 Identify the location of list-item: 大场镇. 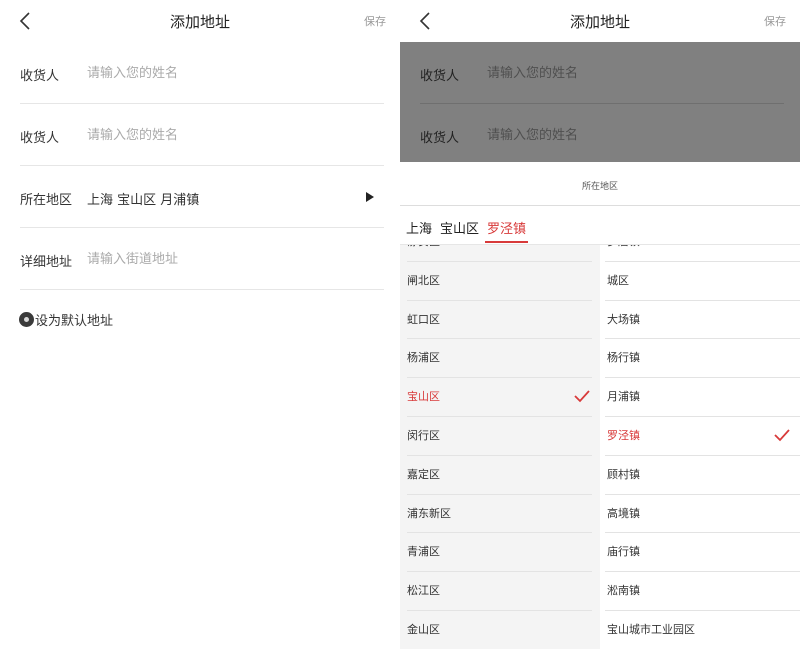
(702, 320).